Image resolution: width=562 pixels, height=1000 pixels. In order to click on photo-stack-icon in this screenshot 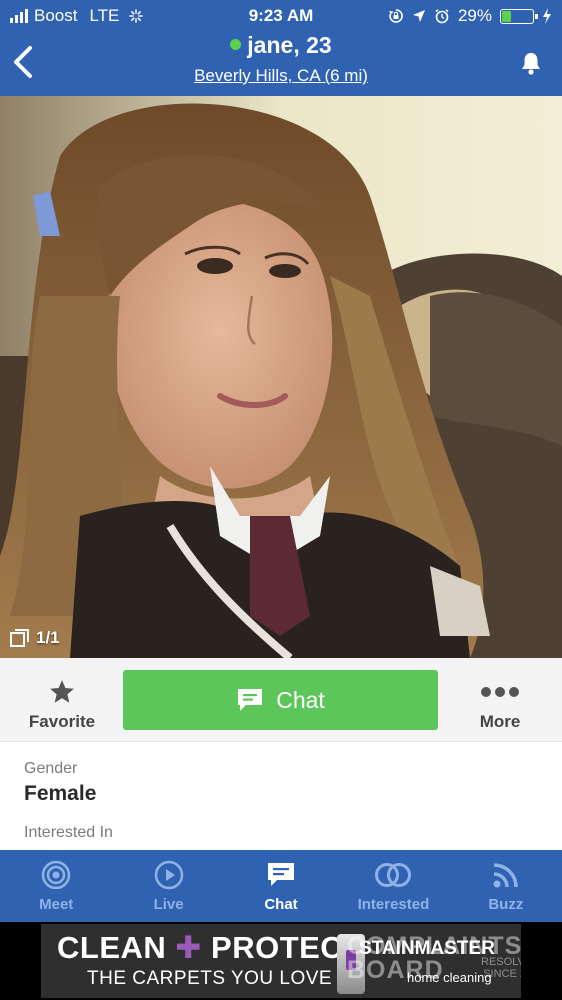, I will do `click(19, 638)`.